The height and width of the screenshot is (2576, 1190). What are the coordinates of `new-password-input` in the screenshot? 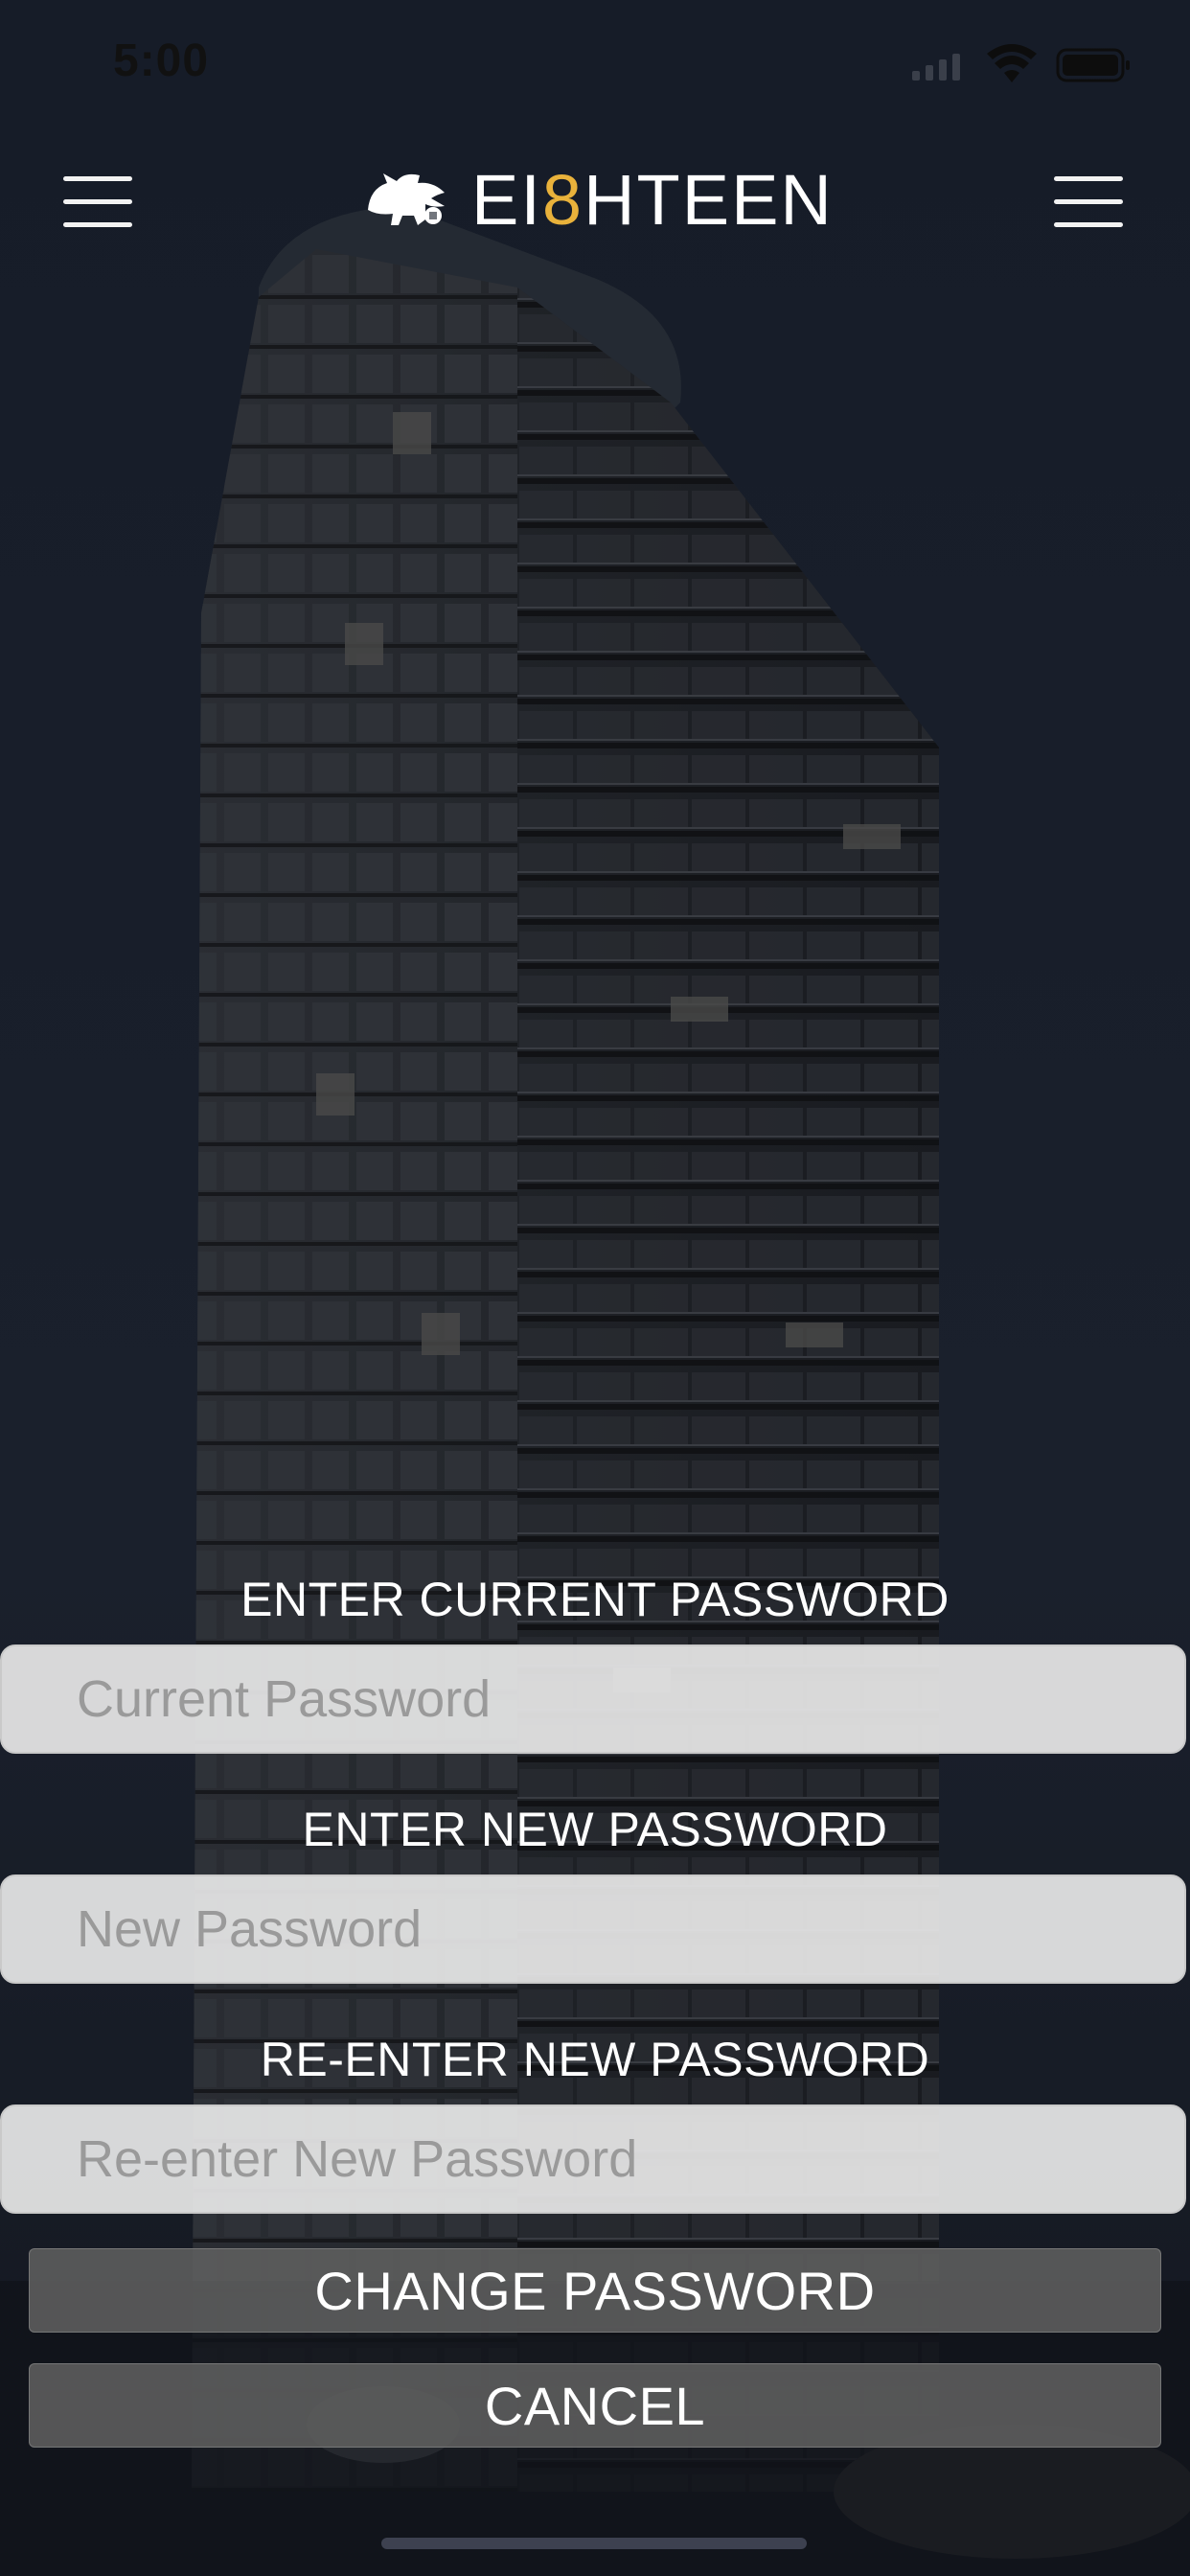 It's located at (604, 1929).